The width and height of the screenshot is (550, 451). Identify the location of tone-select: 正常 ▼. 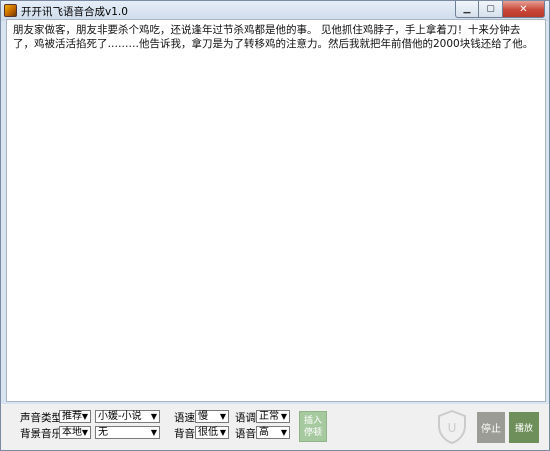
(273, 416).